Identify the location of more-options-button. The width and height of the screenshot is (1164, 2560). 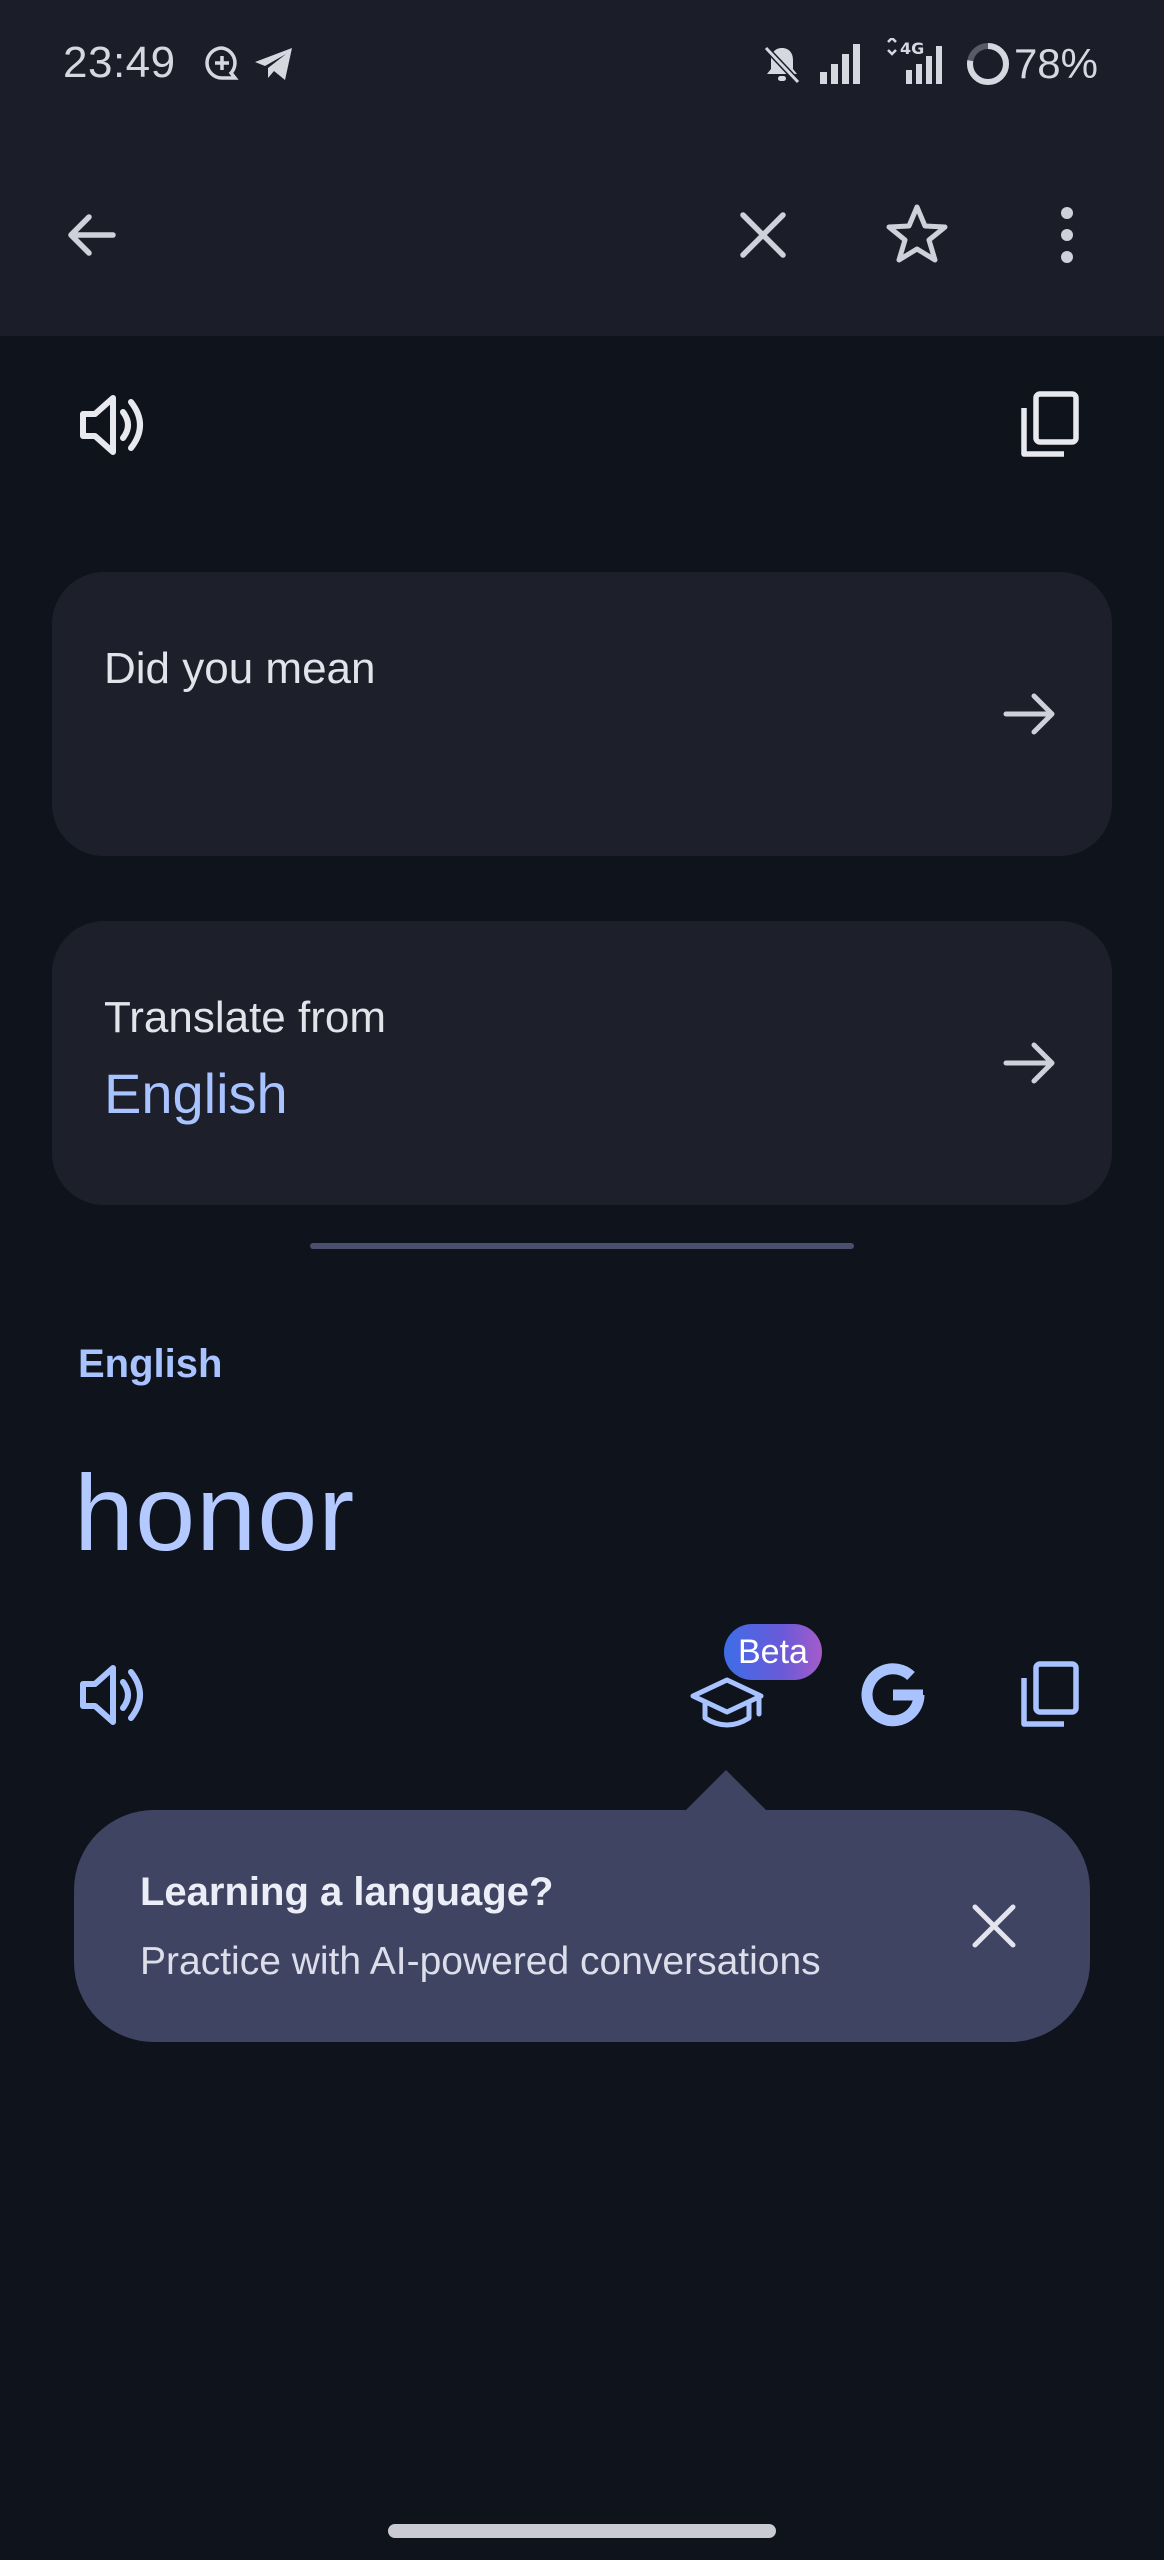
(1067, 235).